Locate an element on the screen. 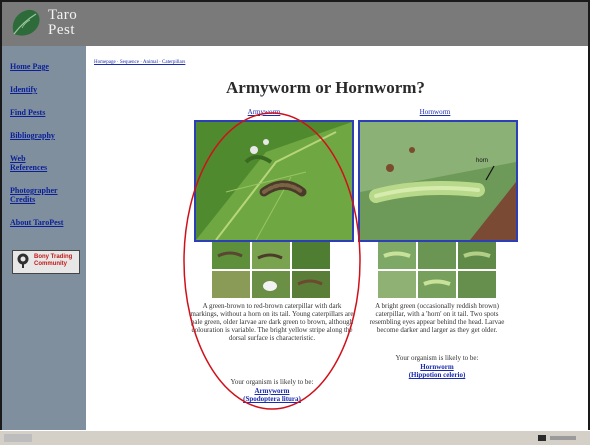 The image size is (590, 445). hornworm-caterpillar-image is located at coordinates (438, 181).